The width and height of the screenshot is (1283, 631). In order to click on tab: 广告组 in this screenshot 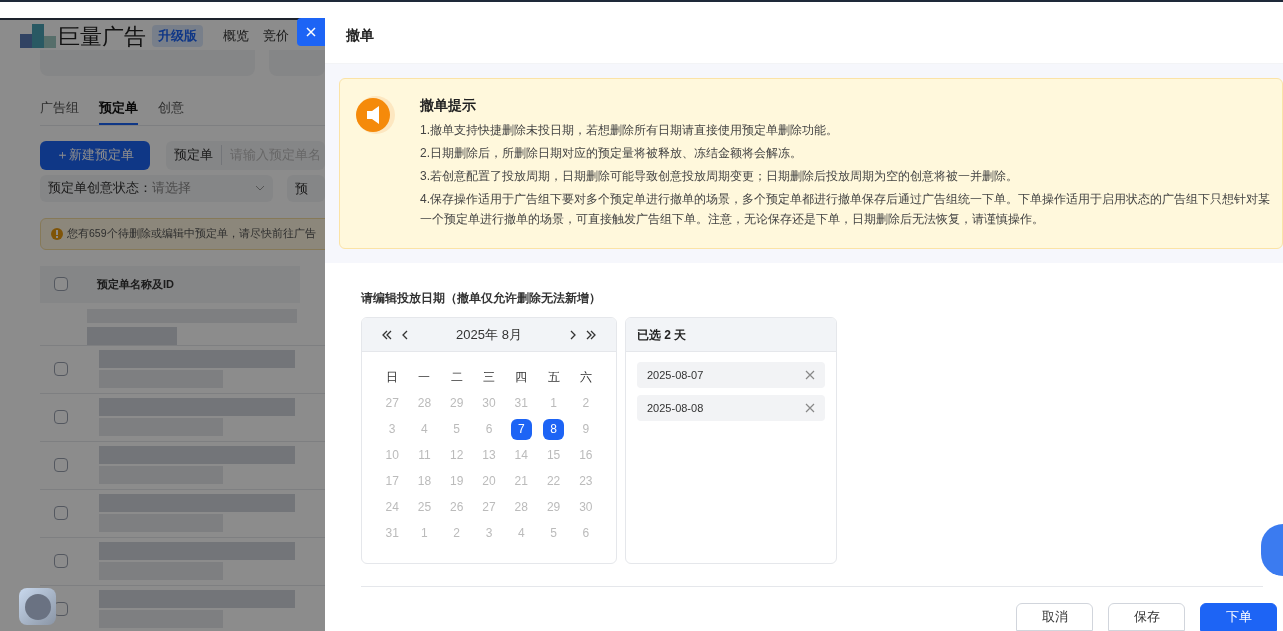, I will do `click(59, 111)`.